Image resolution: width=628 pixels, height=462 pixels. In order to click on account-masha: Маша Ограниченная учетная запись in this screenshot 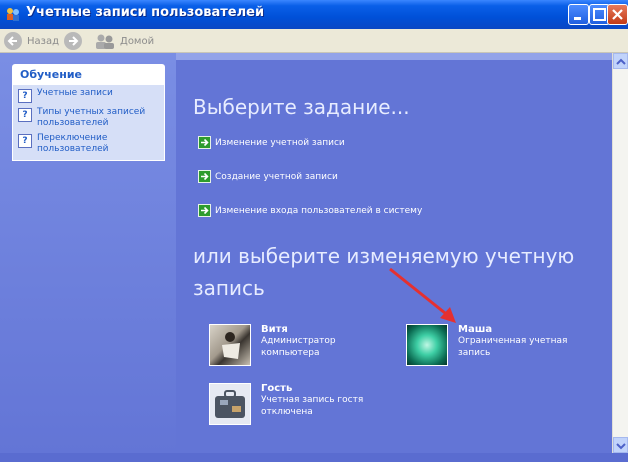, I will do `click(489, 345)`.